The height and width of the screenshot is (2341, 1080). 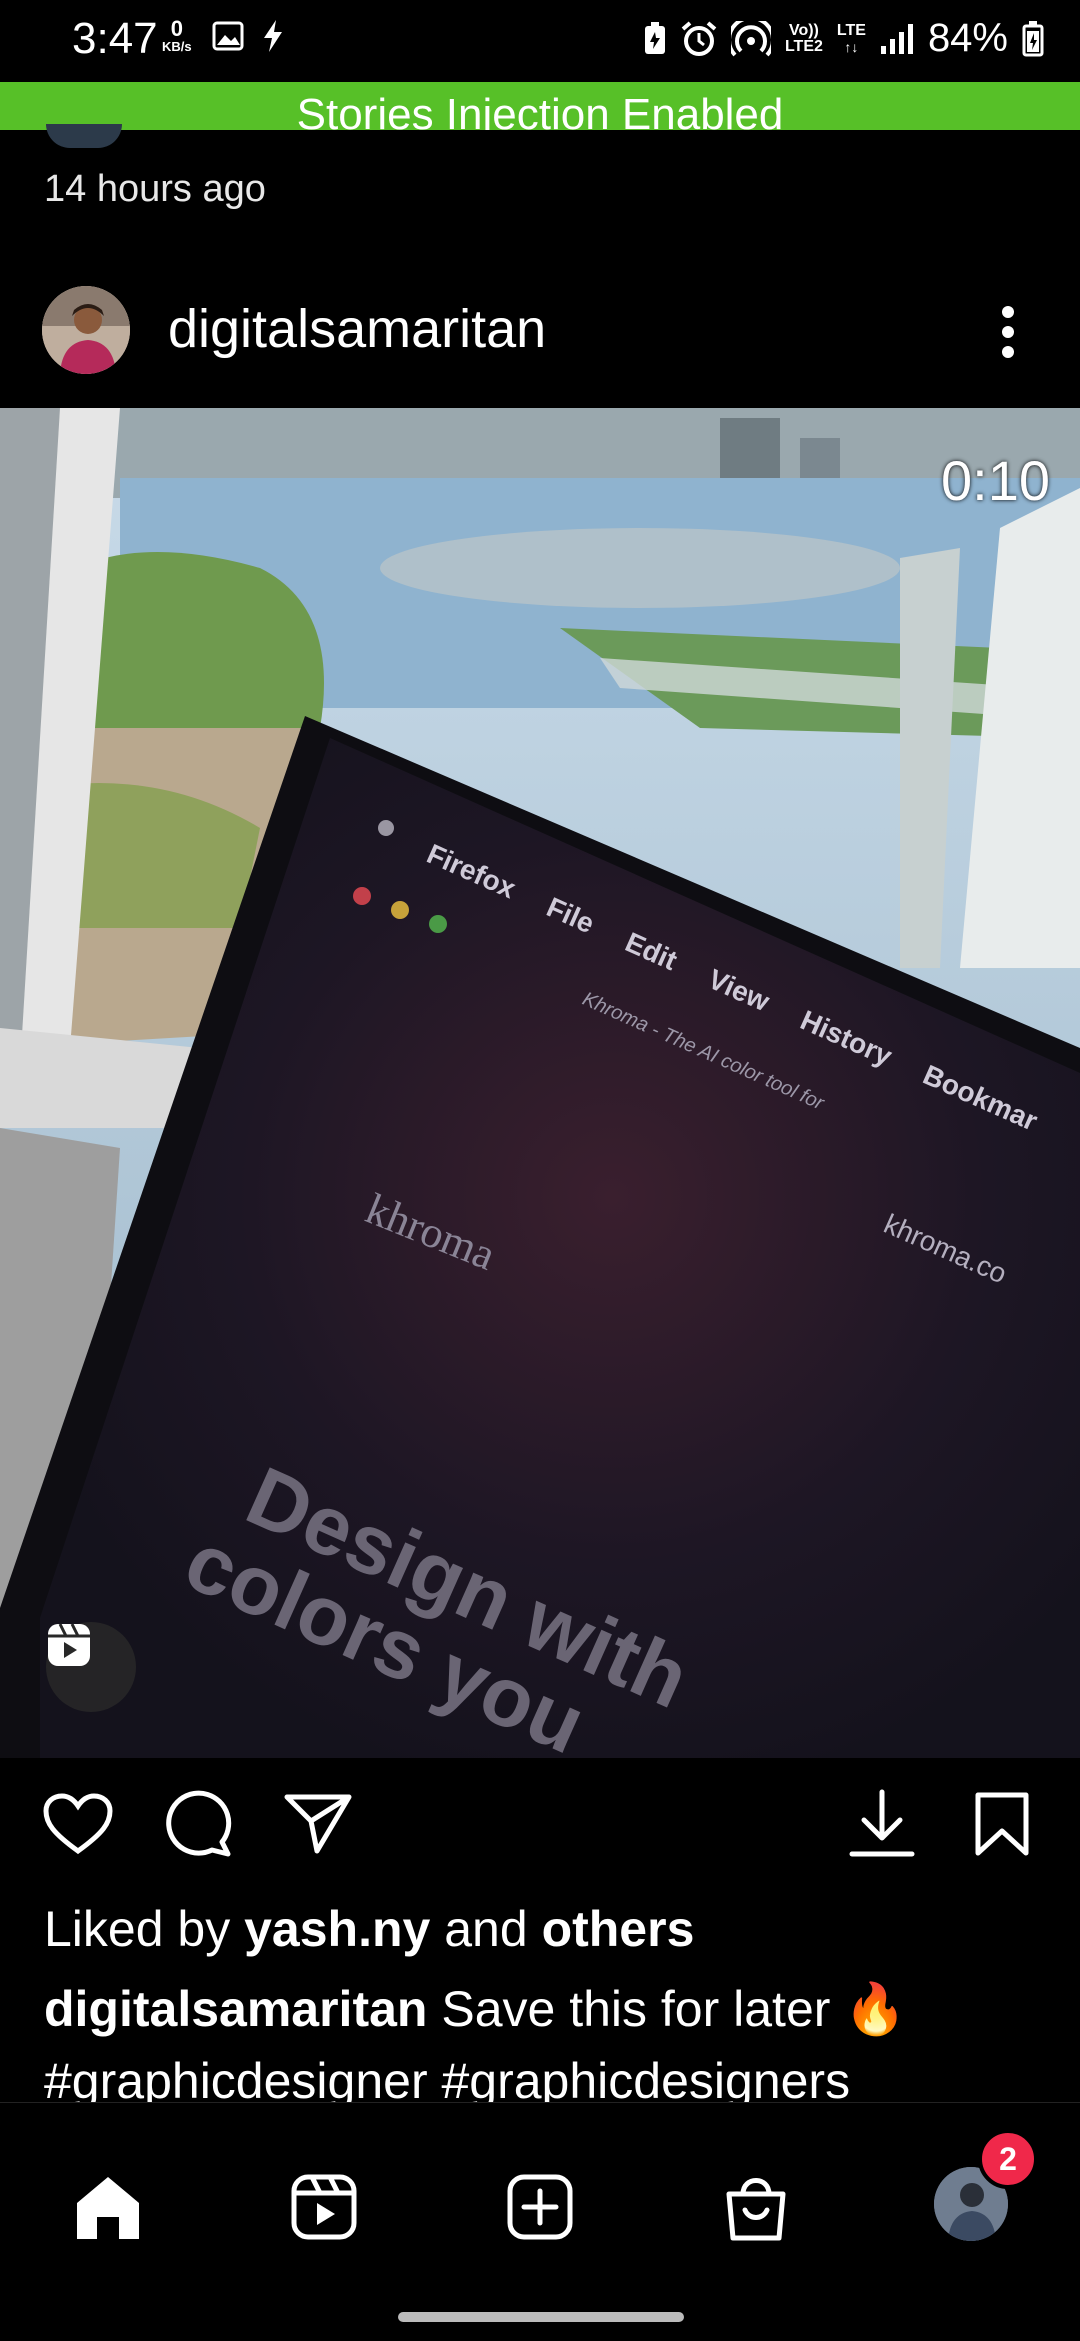 I want to click on stories-injection-banner: Stories Injection Enabled, so click(x=540, y=106).